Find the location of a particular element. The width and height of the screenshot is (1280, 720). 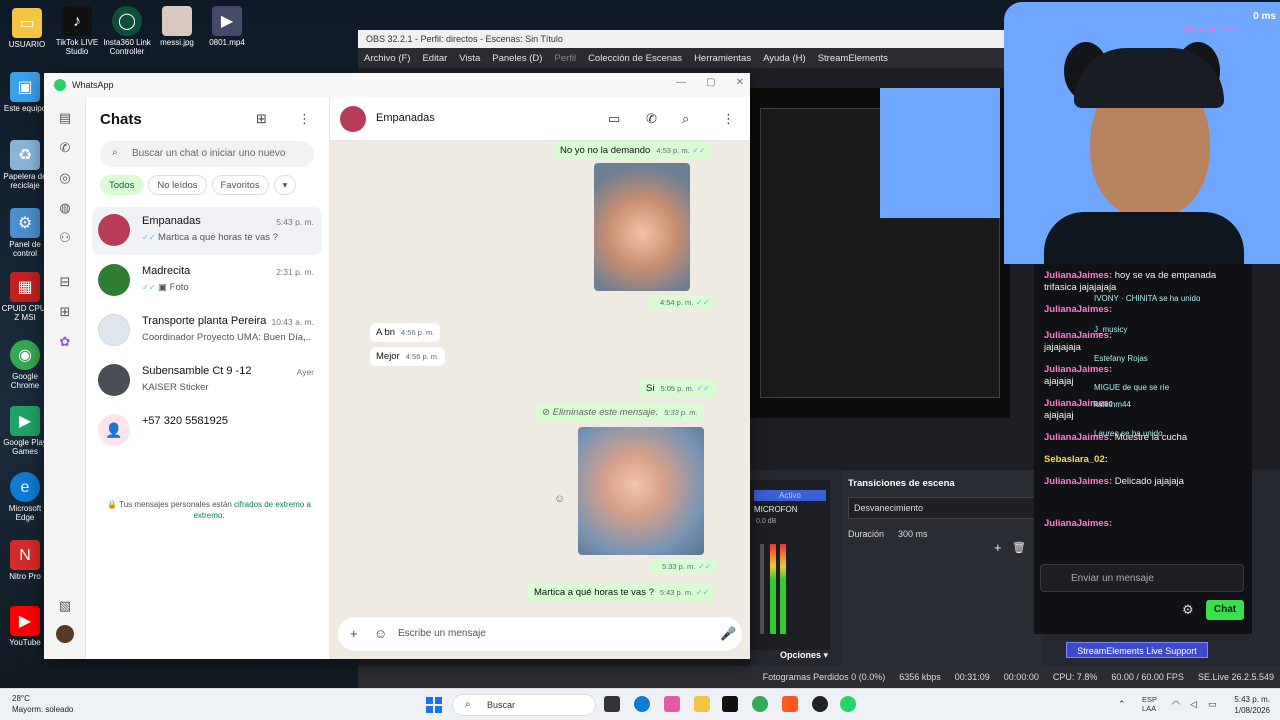

volume-slider is located at coordinates (762, 589).